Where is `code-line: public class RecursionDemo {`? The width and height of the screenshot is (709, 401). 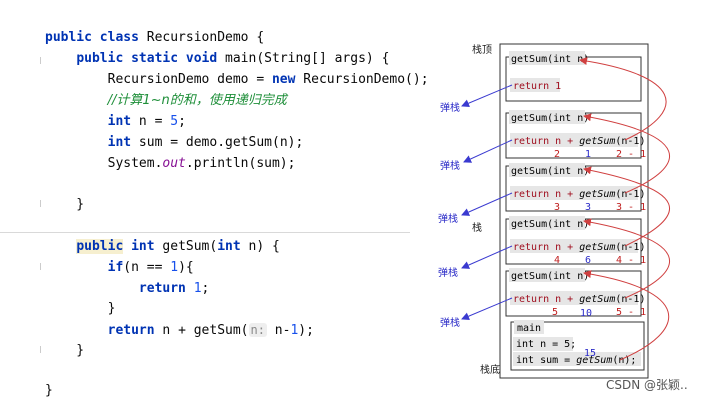 code-line: public class RecursionDemo { is located at coordinates (155, 37).